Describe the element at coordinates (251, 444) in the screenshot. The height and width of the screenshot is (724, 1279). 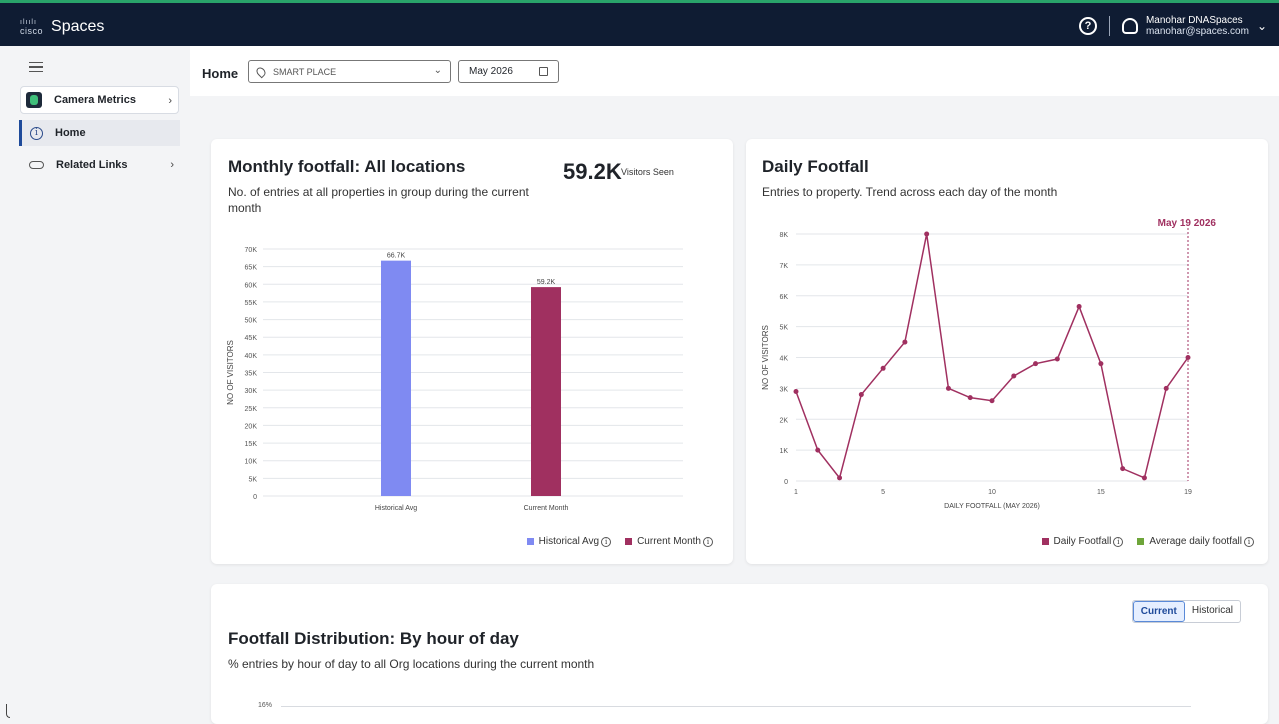
I see `y-tick-label: 15K` at that location.